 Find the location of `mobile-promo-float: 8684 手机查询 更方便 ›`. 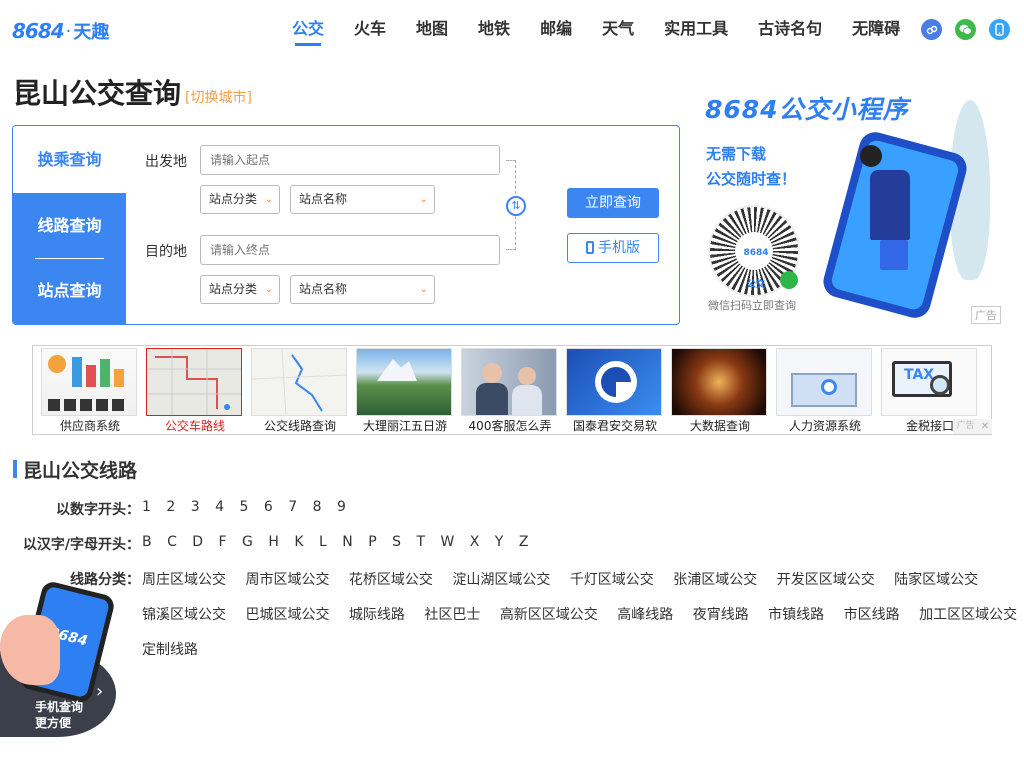

mobile-promo-float: 8684 手机查询 更方便 › is located at coordinates (59, 659).